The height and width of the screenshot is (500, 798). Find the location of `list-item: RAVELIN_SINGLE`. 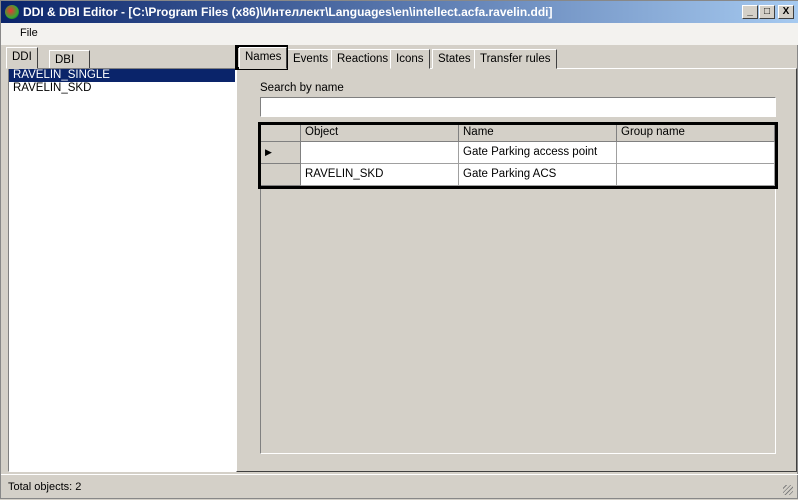

list-item: RAVELIN_SINGLE is located at coordinates (122, 75).